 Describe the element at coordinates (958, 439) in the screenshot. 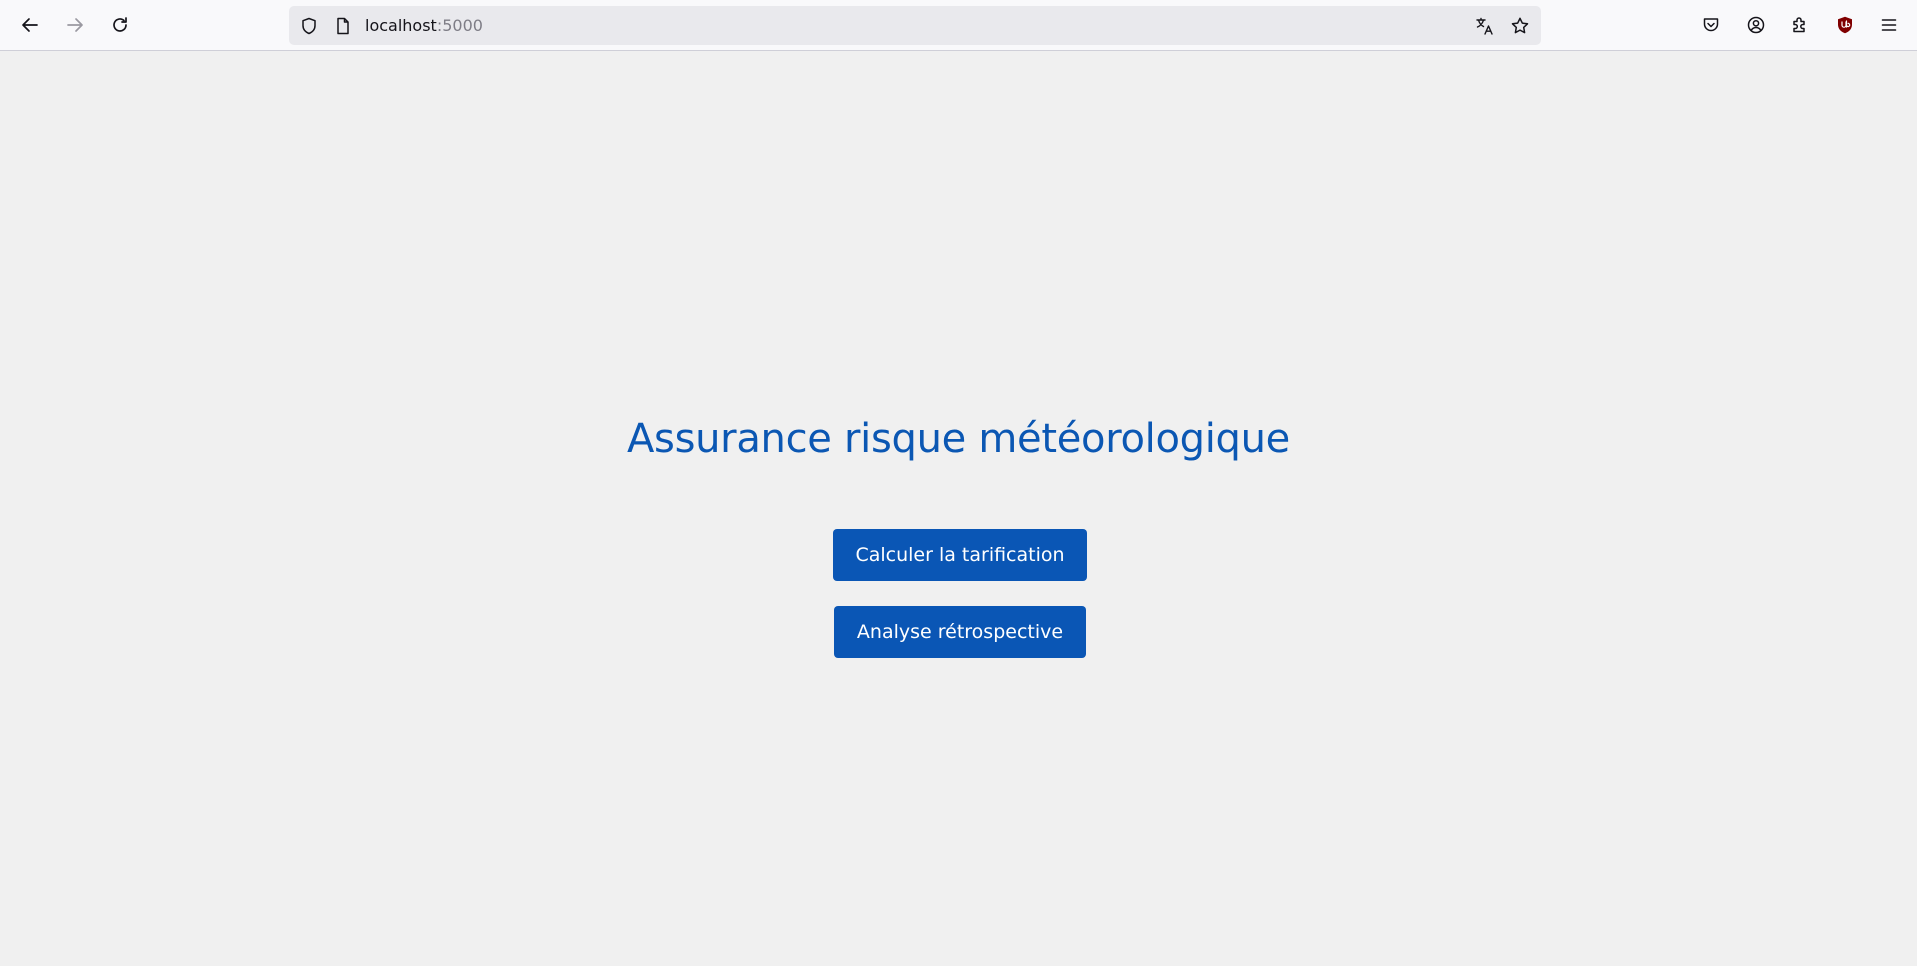

I see `page-title: Assurance risque météorologique` at that location.